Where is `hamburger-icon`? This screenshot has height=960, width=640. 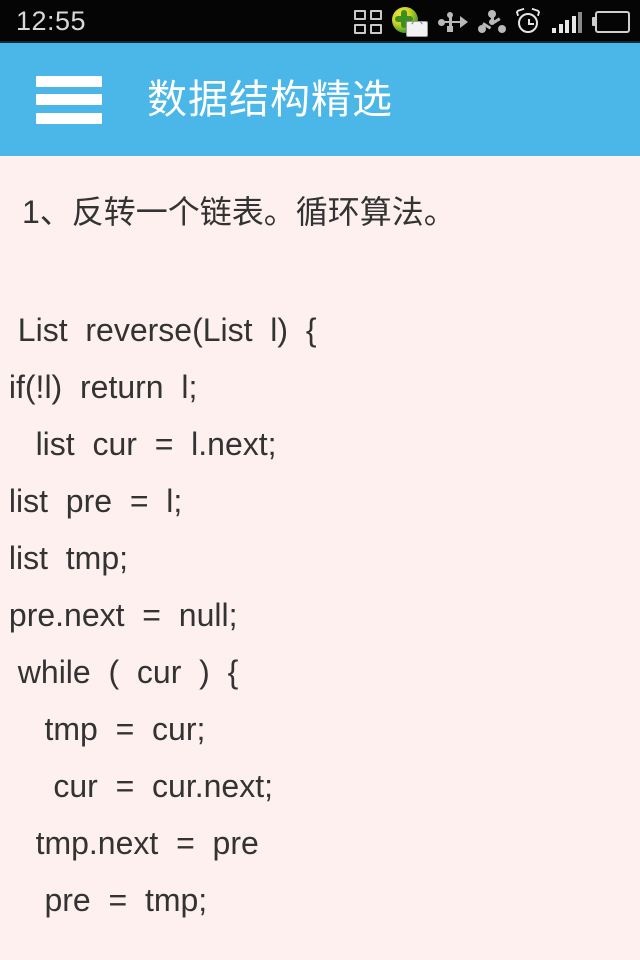 hamburger-icon is located at coordinates (69, 99).